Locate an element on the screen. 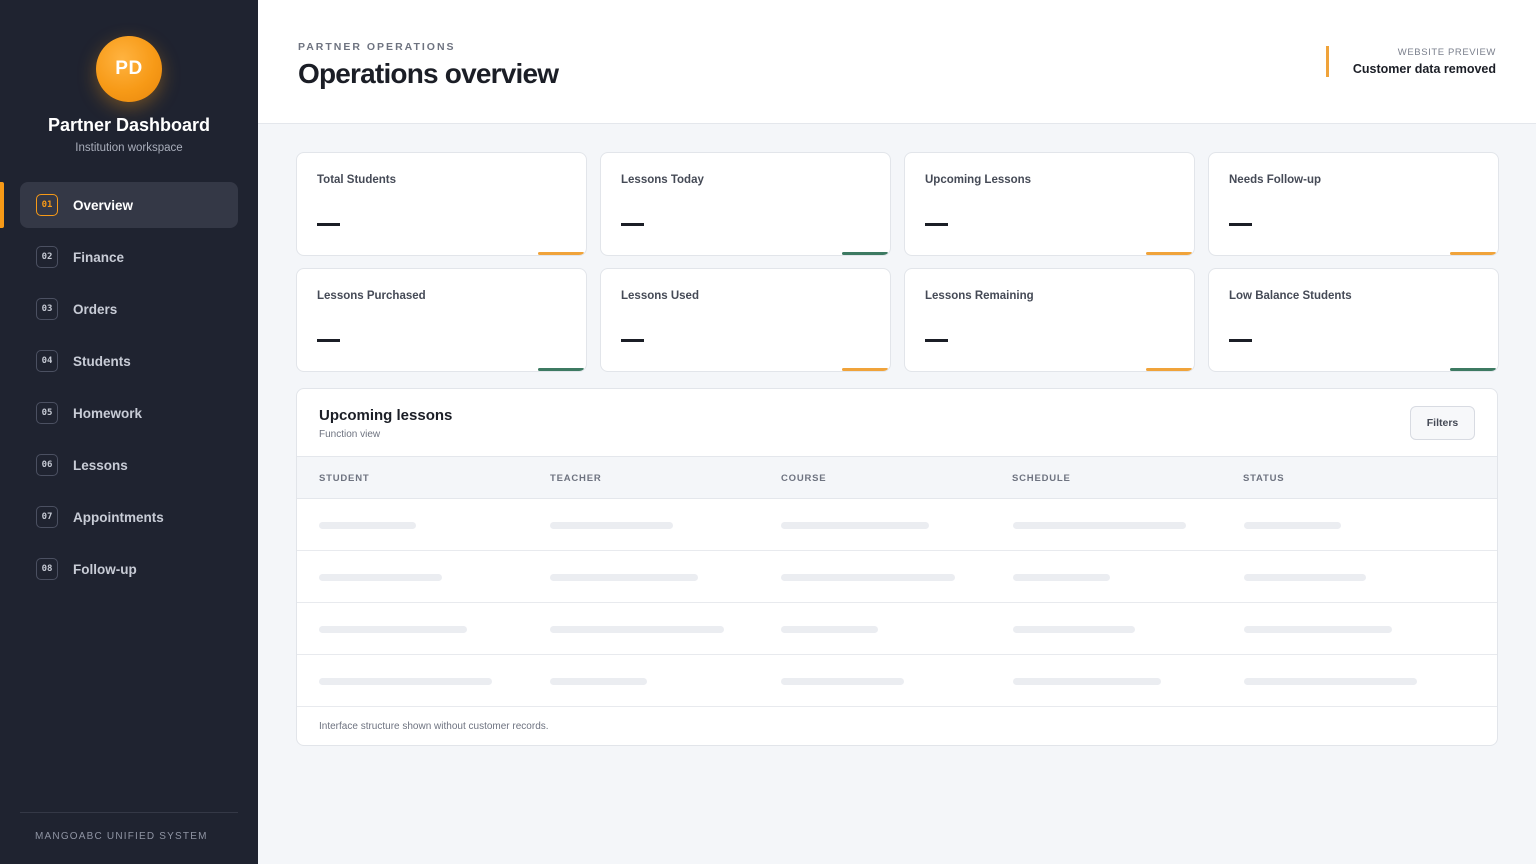 The height and width of the screenshot is (864, 1536). column-header-teacher: TEACHER is located at coordinates (576, 478).